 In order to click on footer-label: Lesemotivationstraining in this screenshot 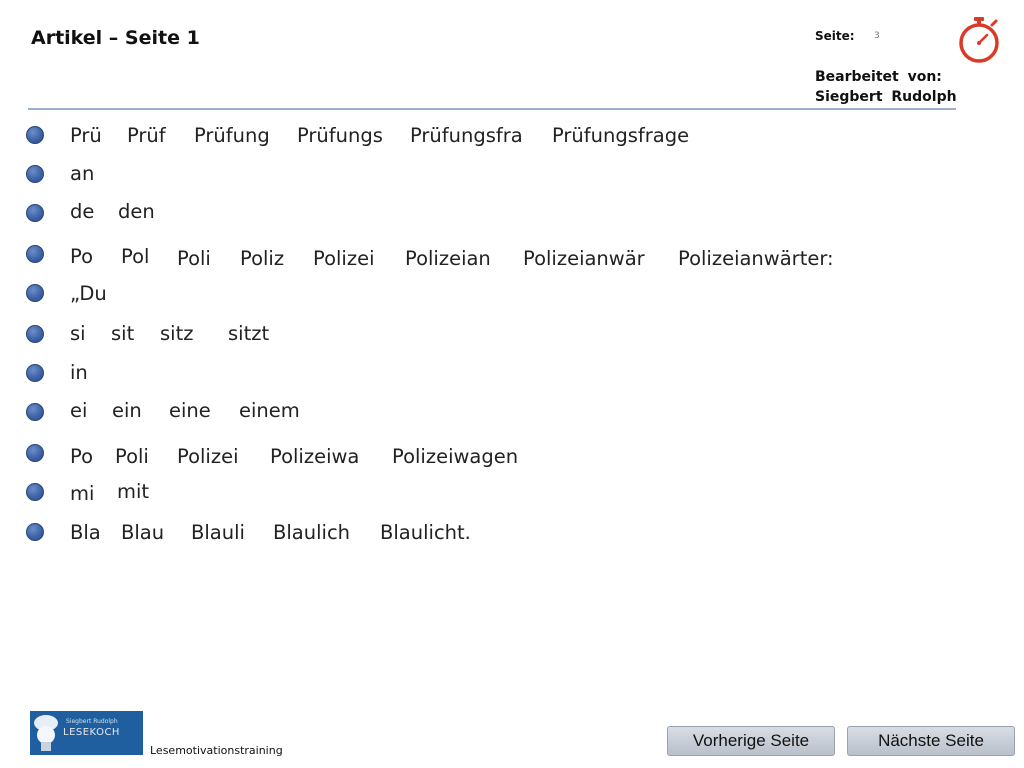, I will do `click(216, 750)`.